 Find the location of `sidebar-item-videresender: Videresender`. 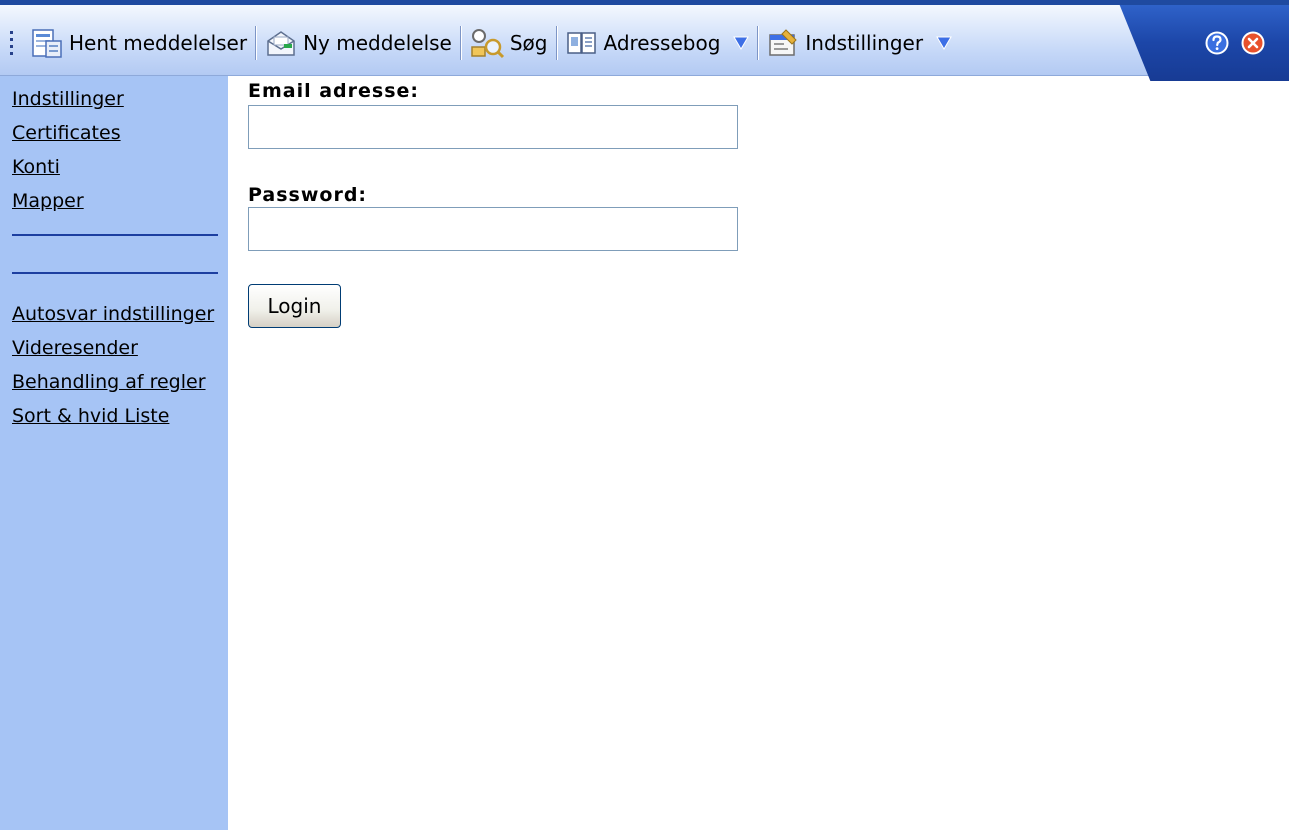

sidebar-item-videresender: Videresender is located at coordinates (113, 348).